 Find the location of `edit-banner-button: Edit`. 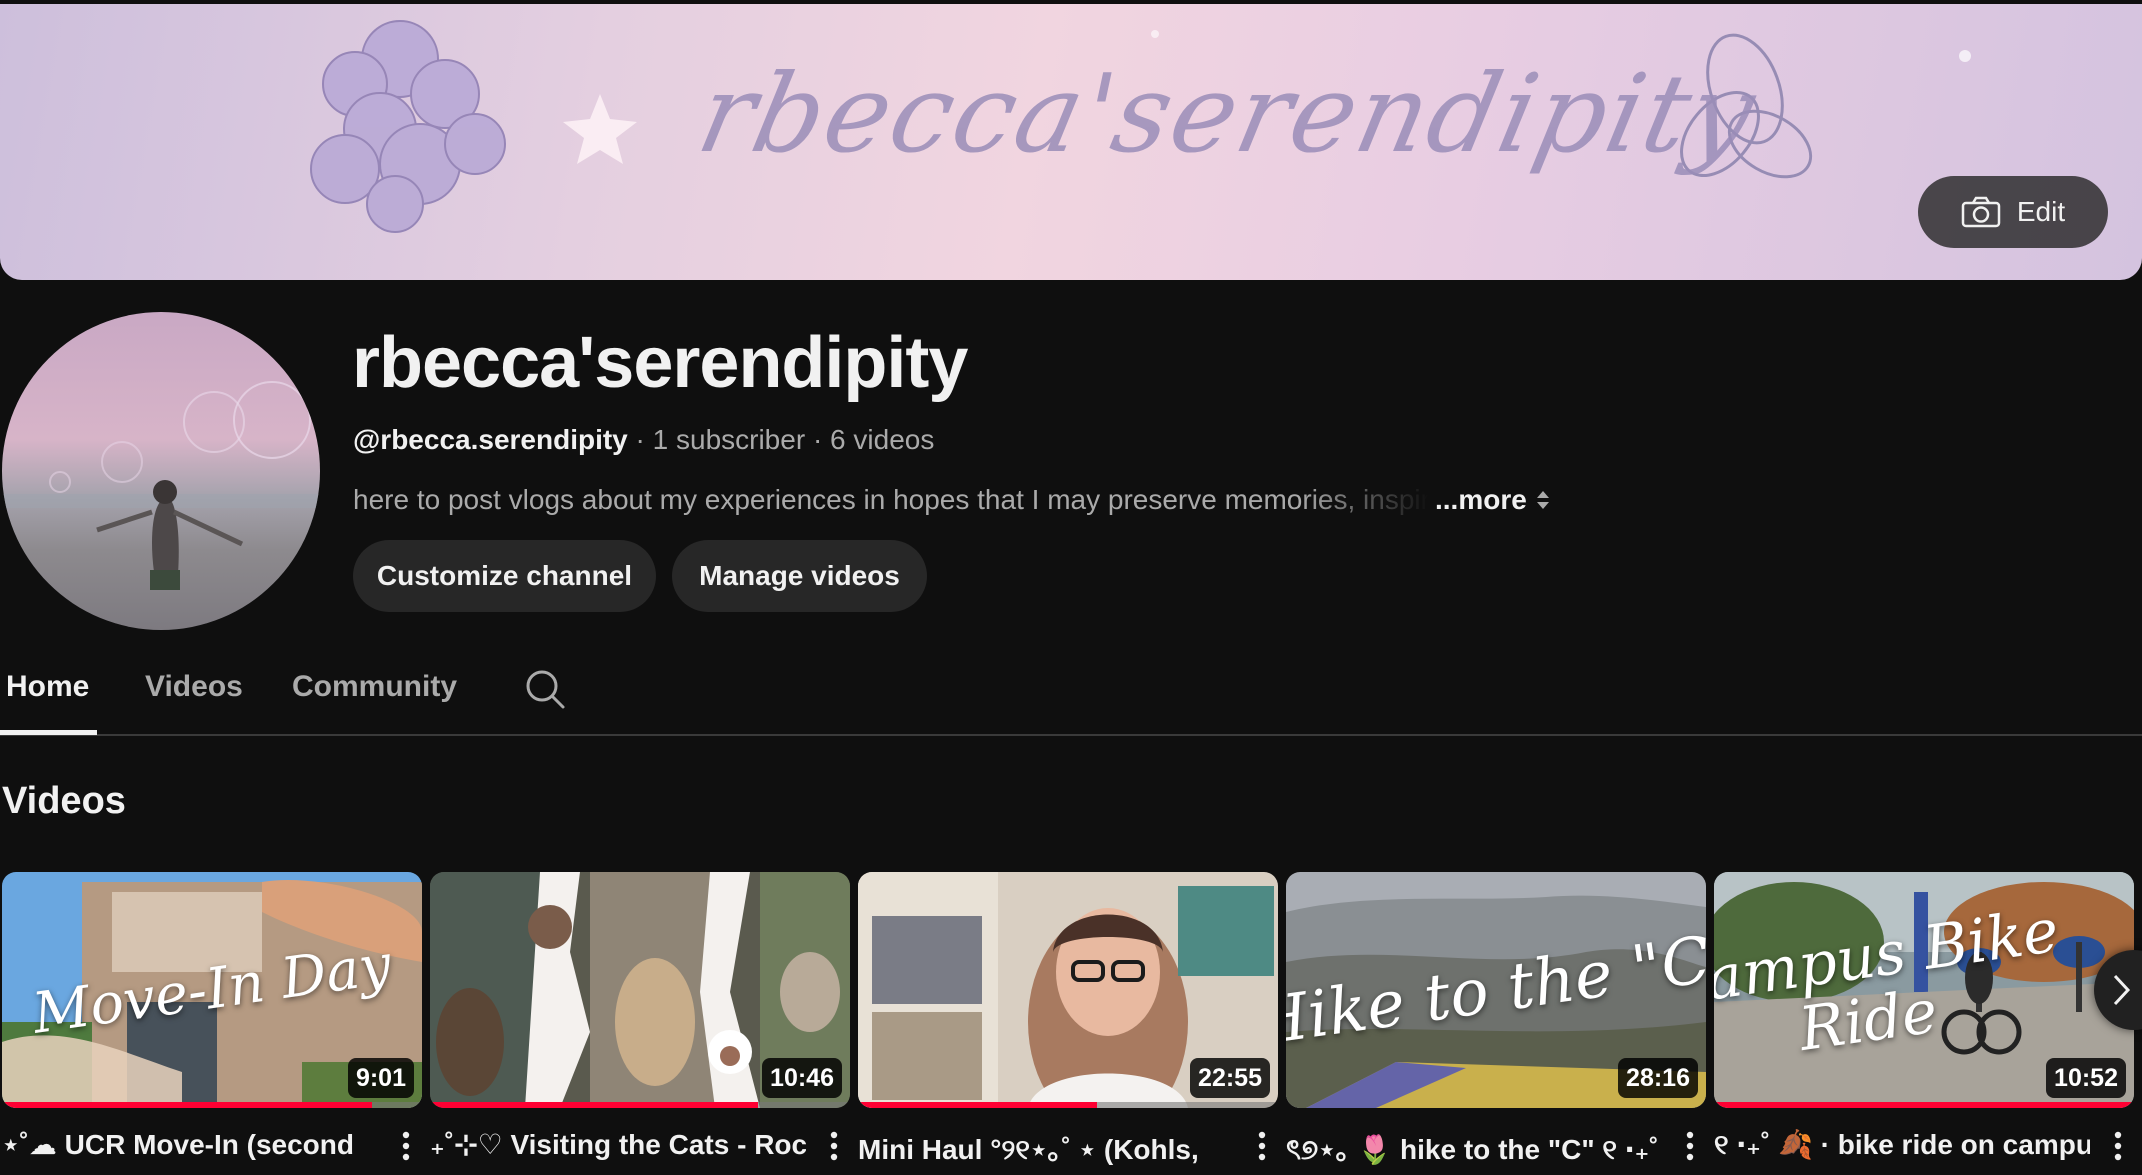

edit-banner-button: Edit is located at coordinates (2013, 212).